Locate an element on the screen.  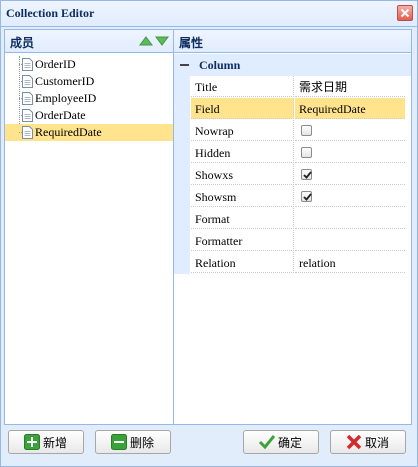
property-row-hidden: Hidden is located at coordinates (292, 153).